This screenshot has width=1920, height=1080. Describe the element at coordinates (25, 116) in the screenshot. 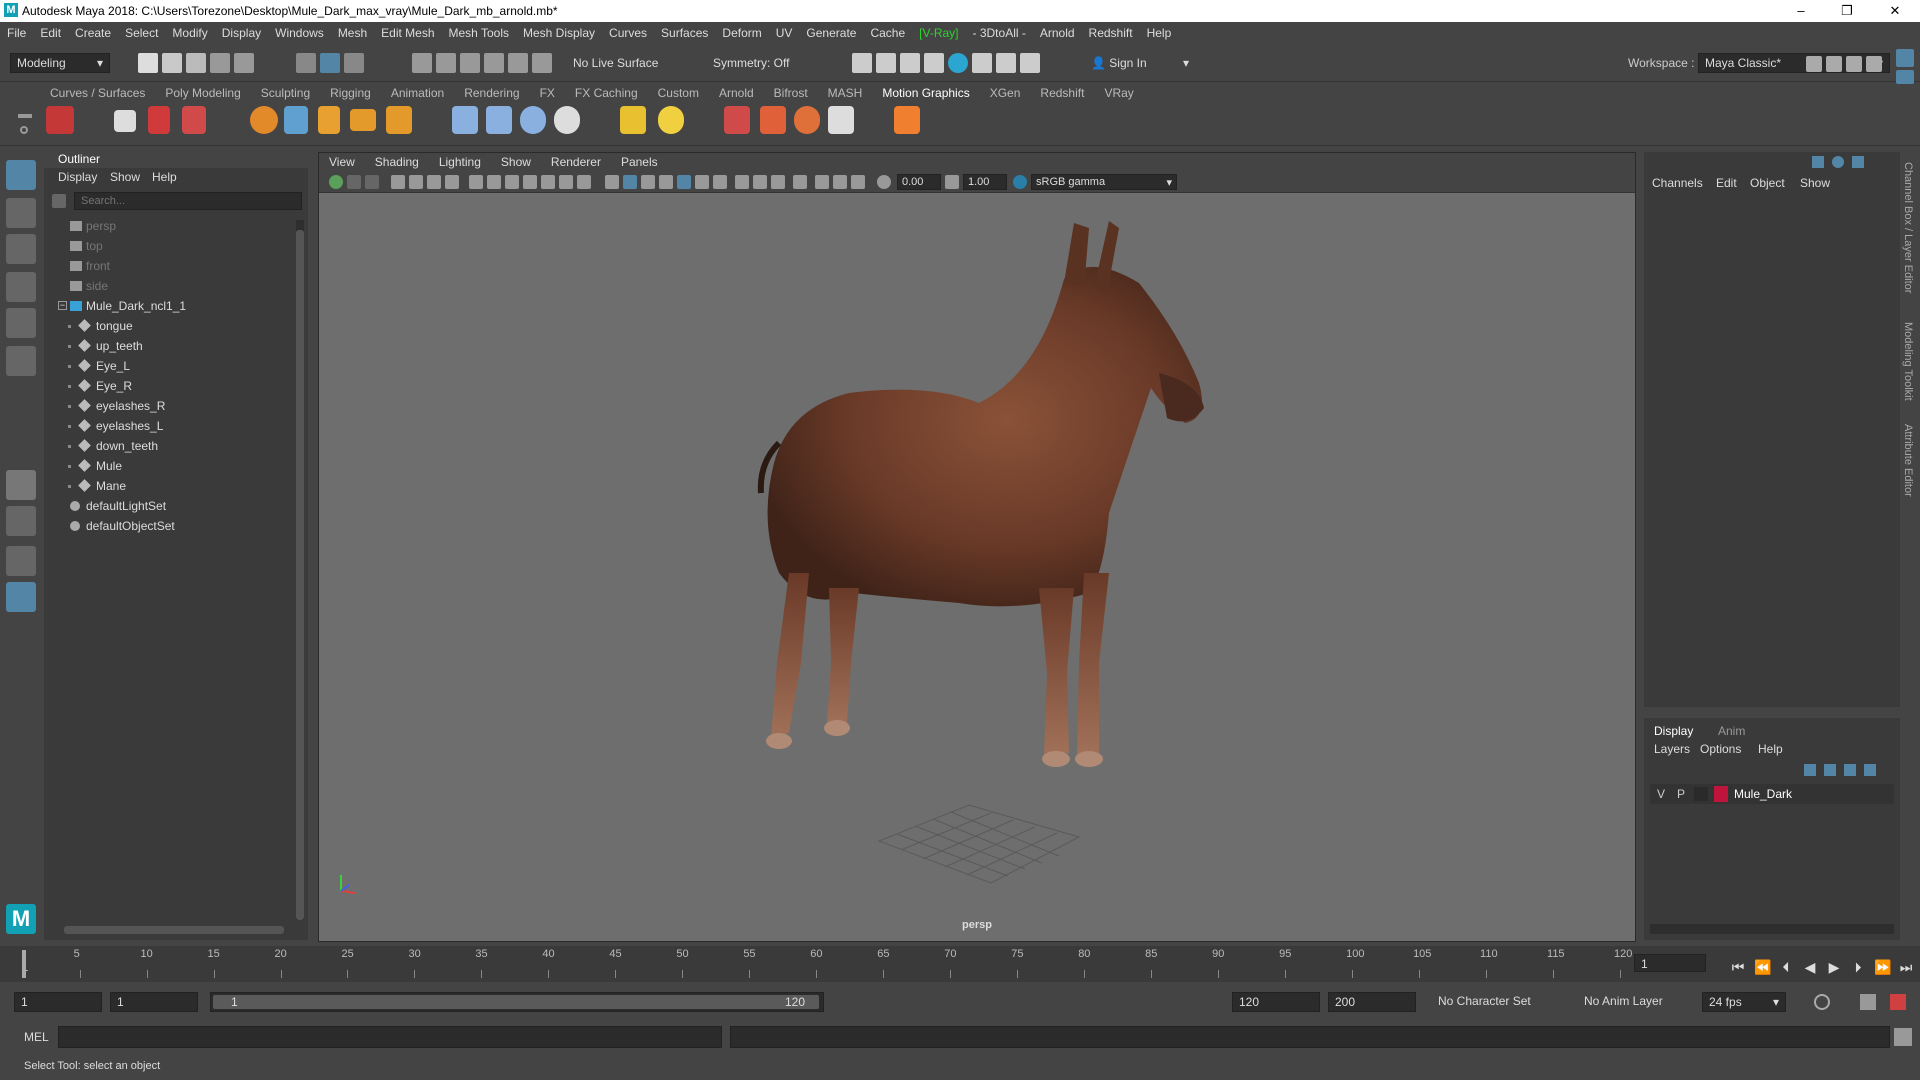

I see `shelf-menu-icon` at that location.